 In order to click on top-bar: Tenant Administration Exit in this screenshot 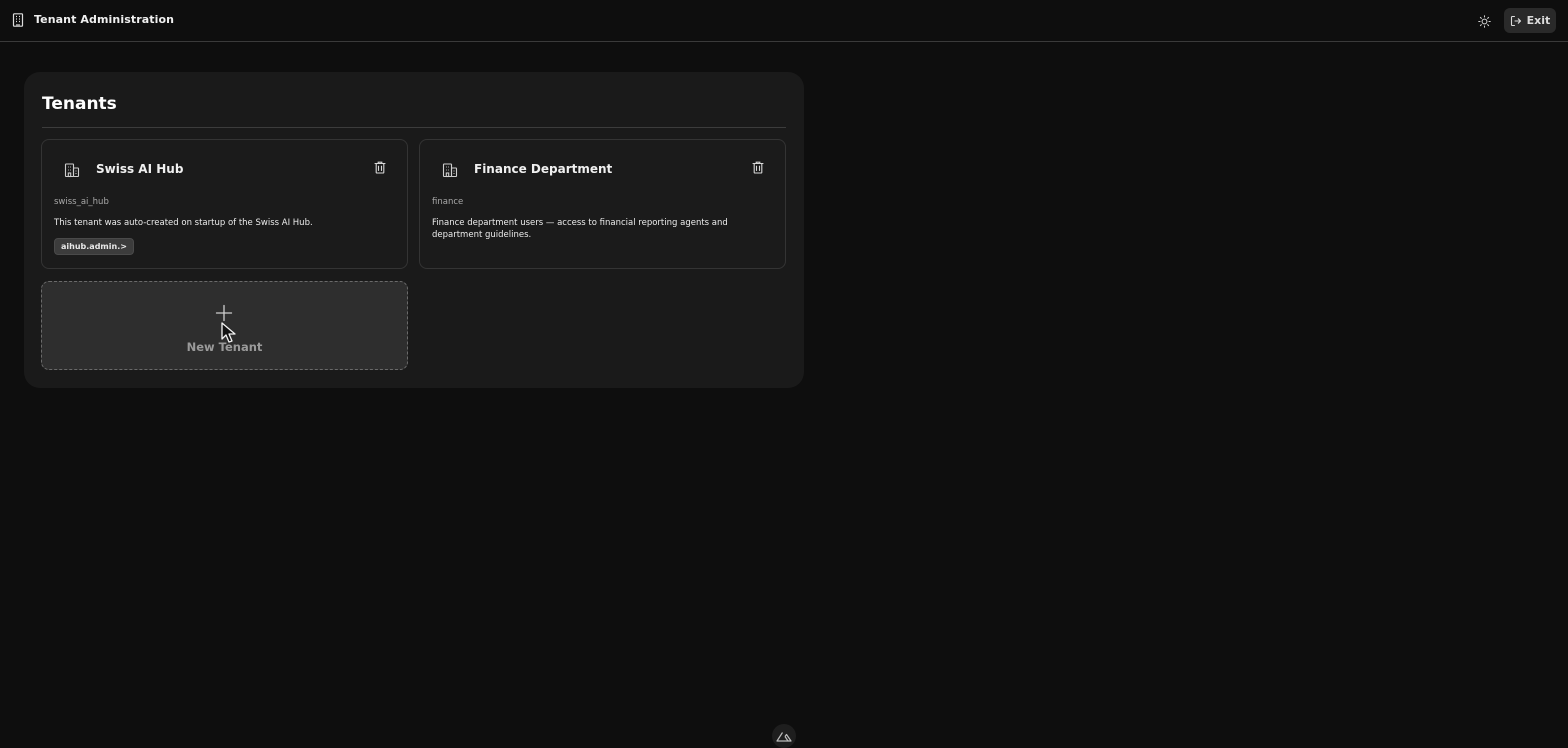, I will do `click(784, 21)`.